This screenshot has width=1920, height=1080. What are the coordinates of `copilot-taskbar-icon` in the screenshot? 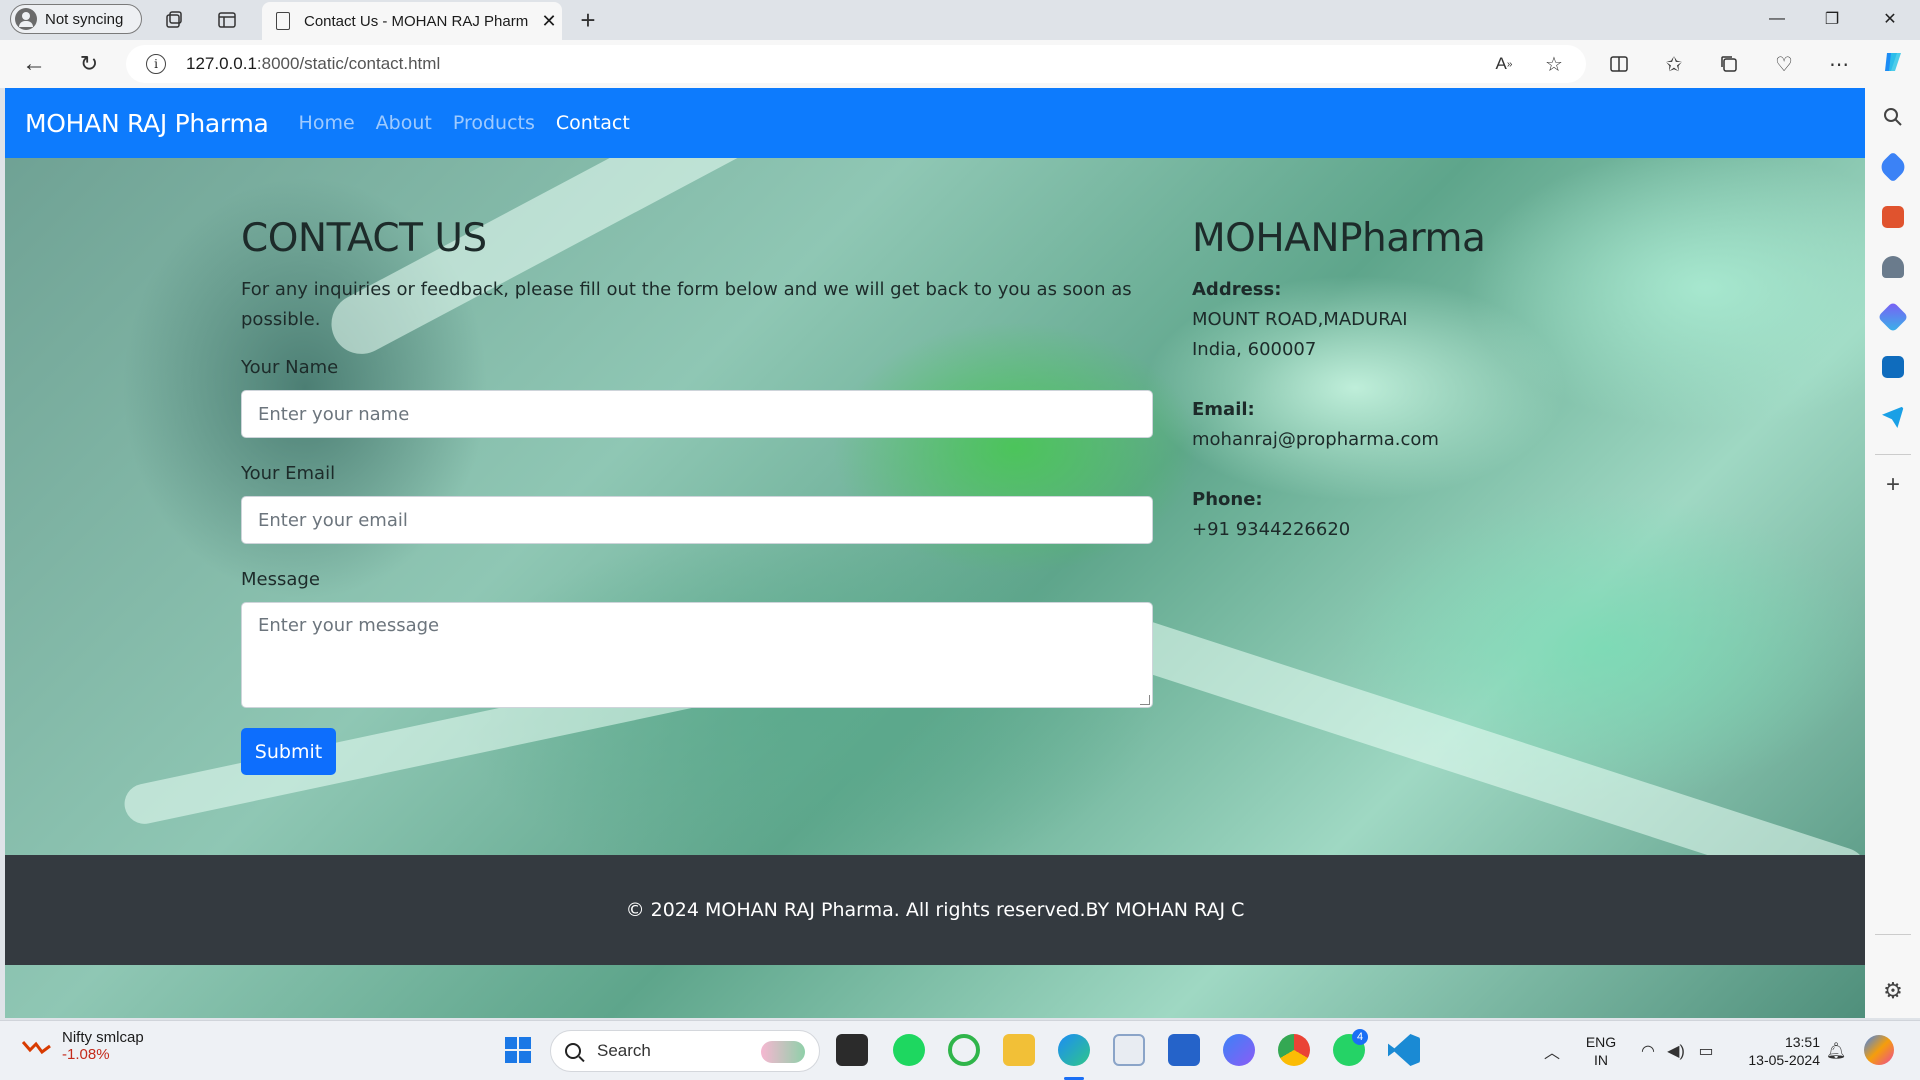 It's located at (1879, 1050).